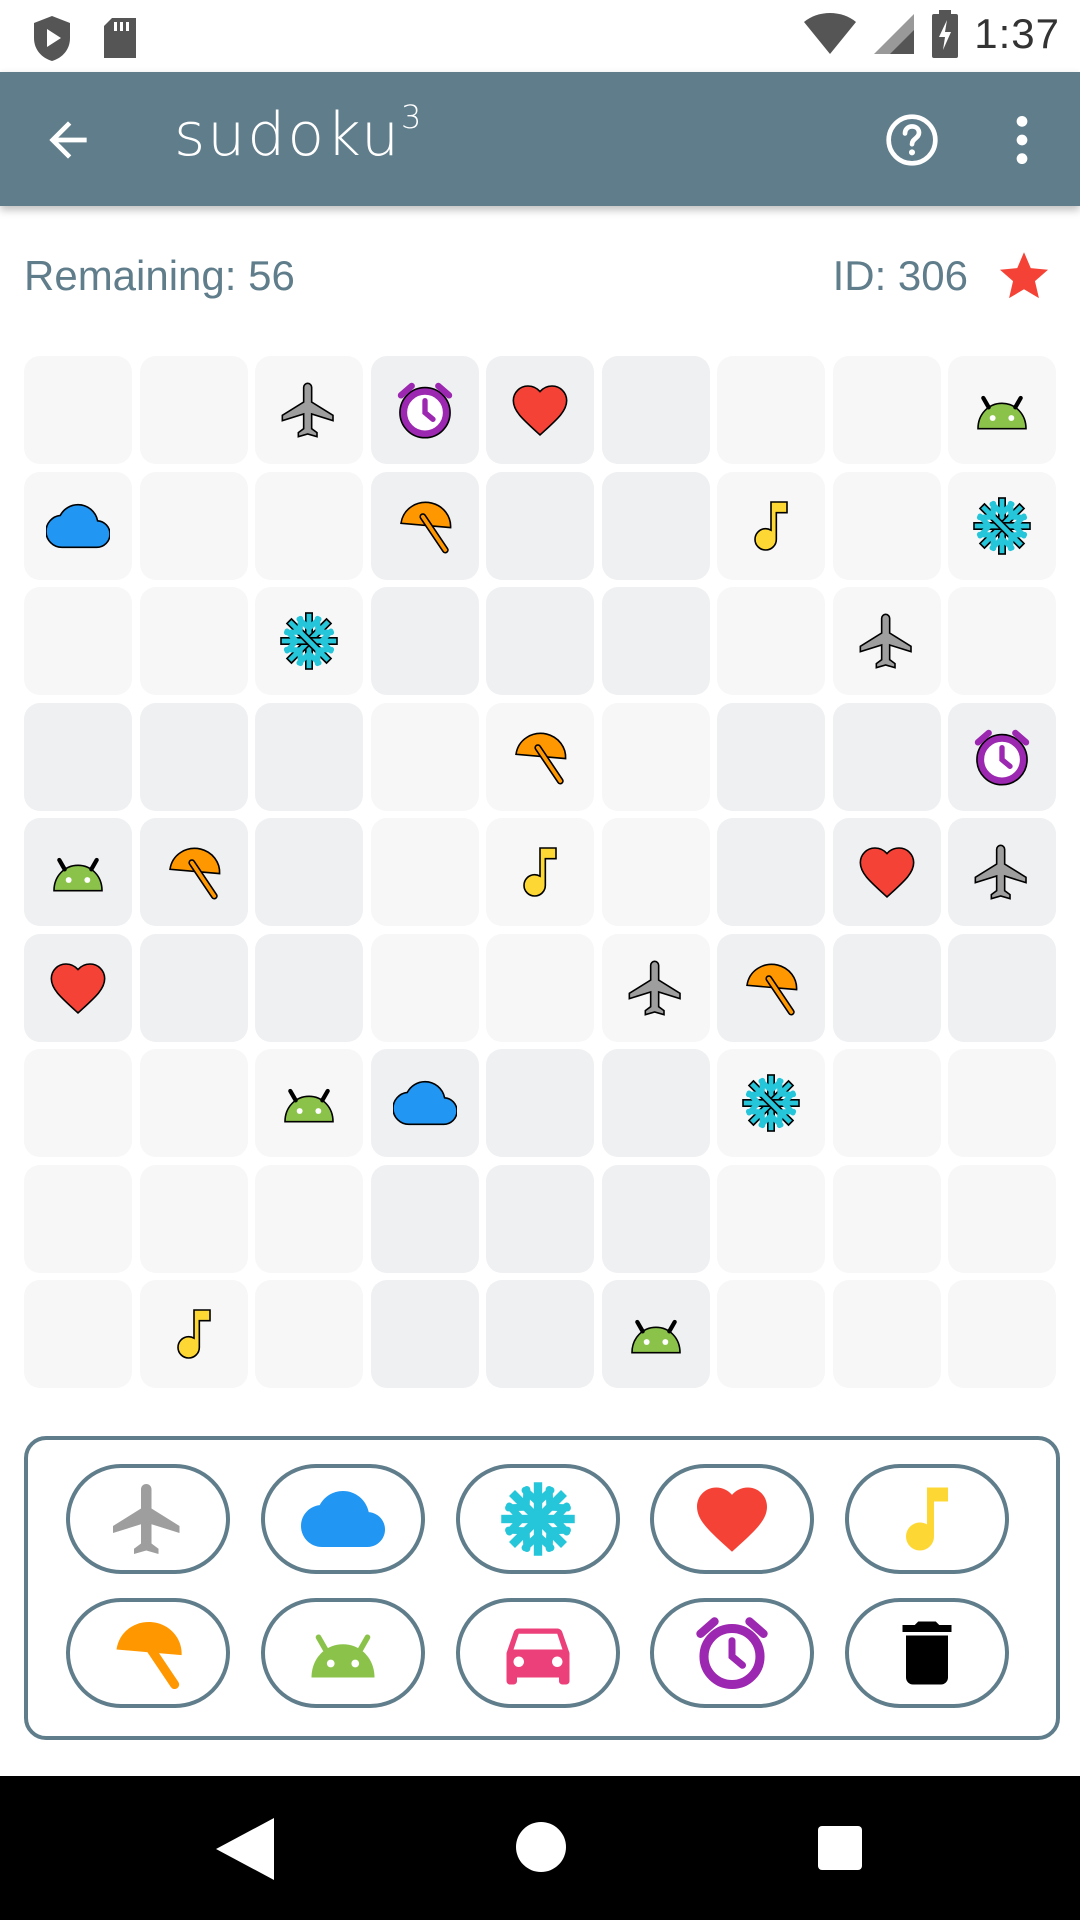 The image size is (1080, 1920). I want to click on app-bar: sudoku3, so click(540, 139).